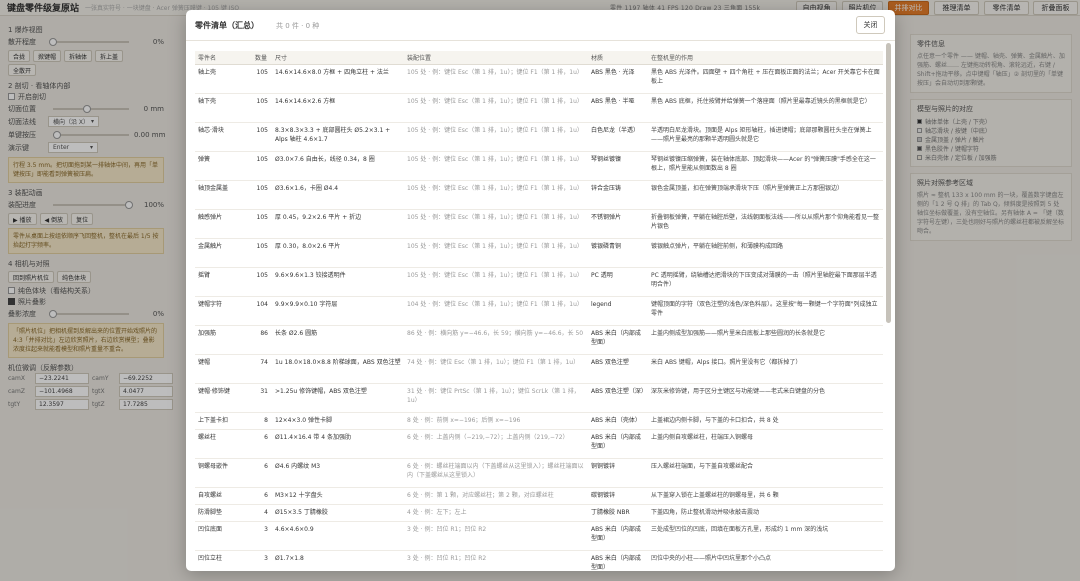  I want to click on cell-size: 长条 Ø2.6 圆筋, so click(338, 340).